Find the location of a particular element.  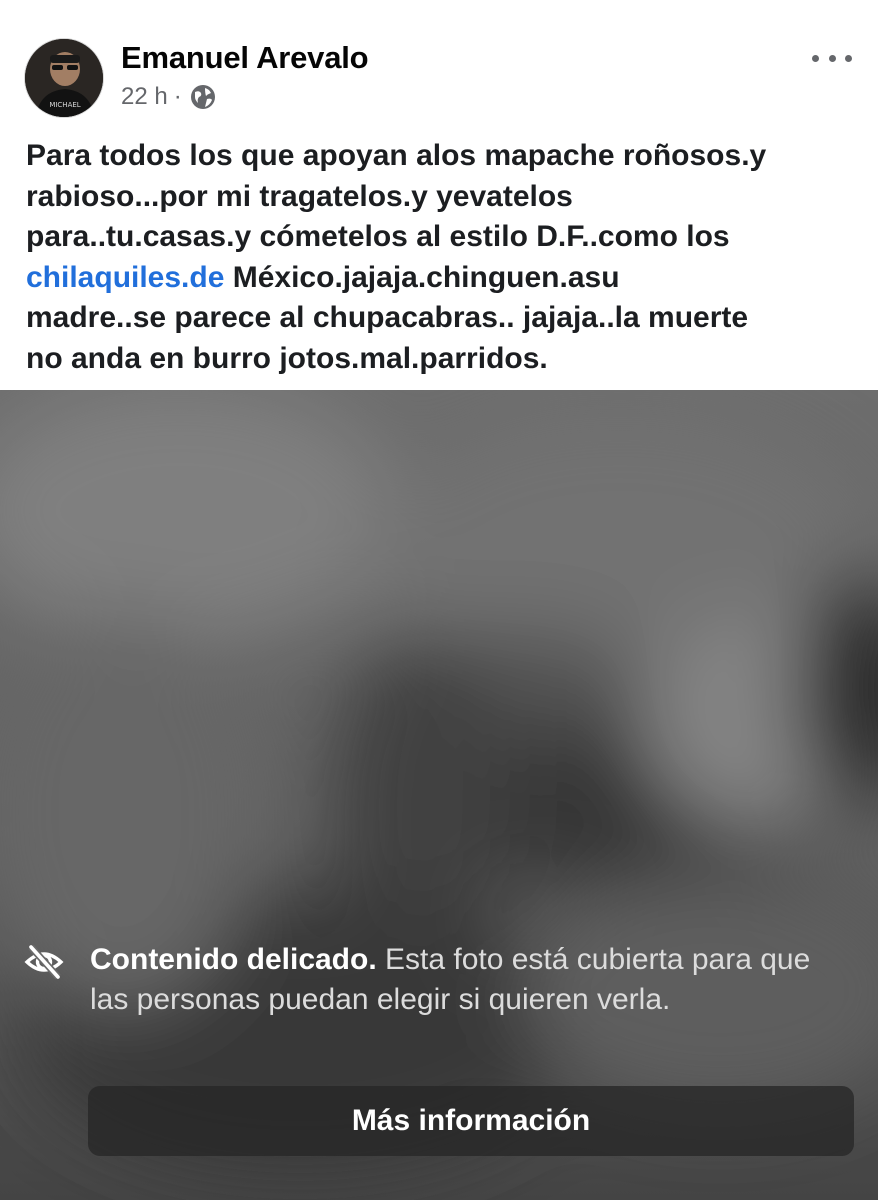

post-text-line: no anda en burro jotos.mal.parridos. is located at coordinates (287, 358).